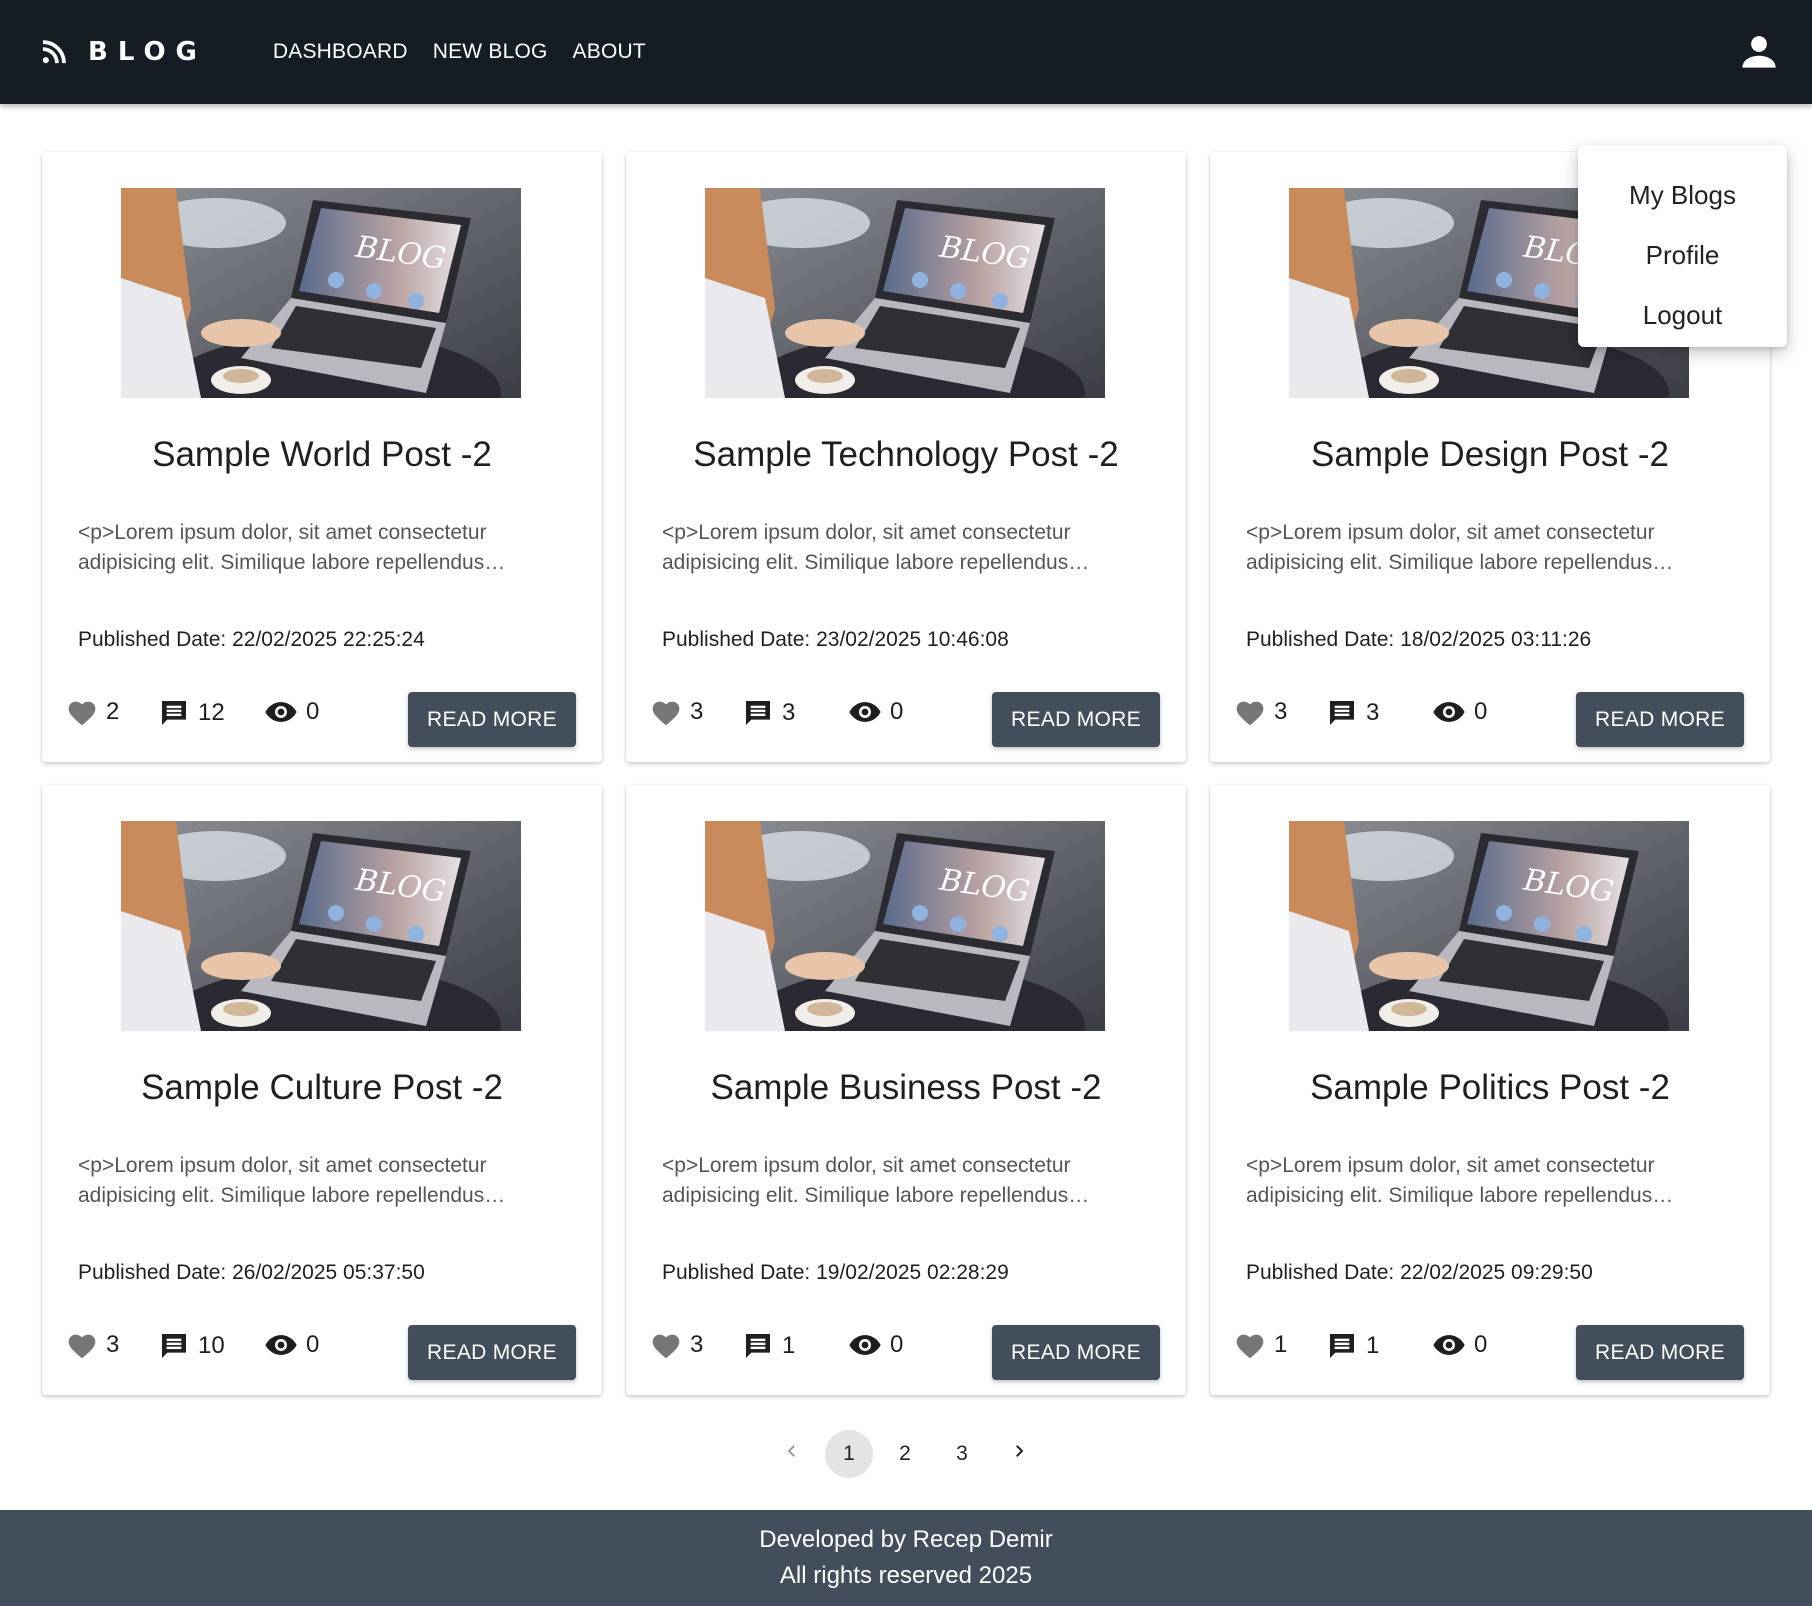  I want to click on comments-stat: 10, so click(191, 1346).